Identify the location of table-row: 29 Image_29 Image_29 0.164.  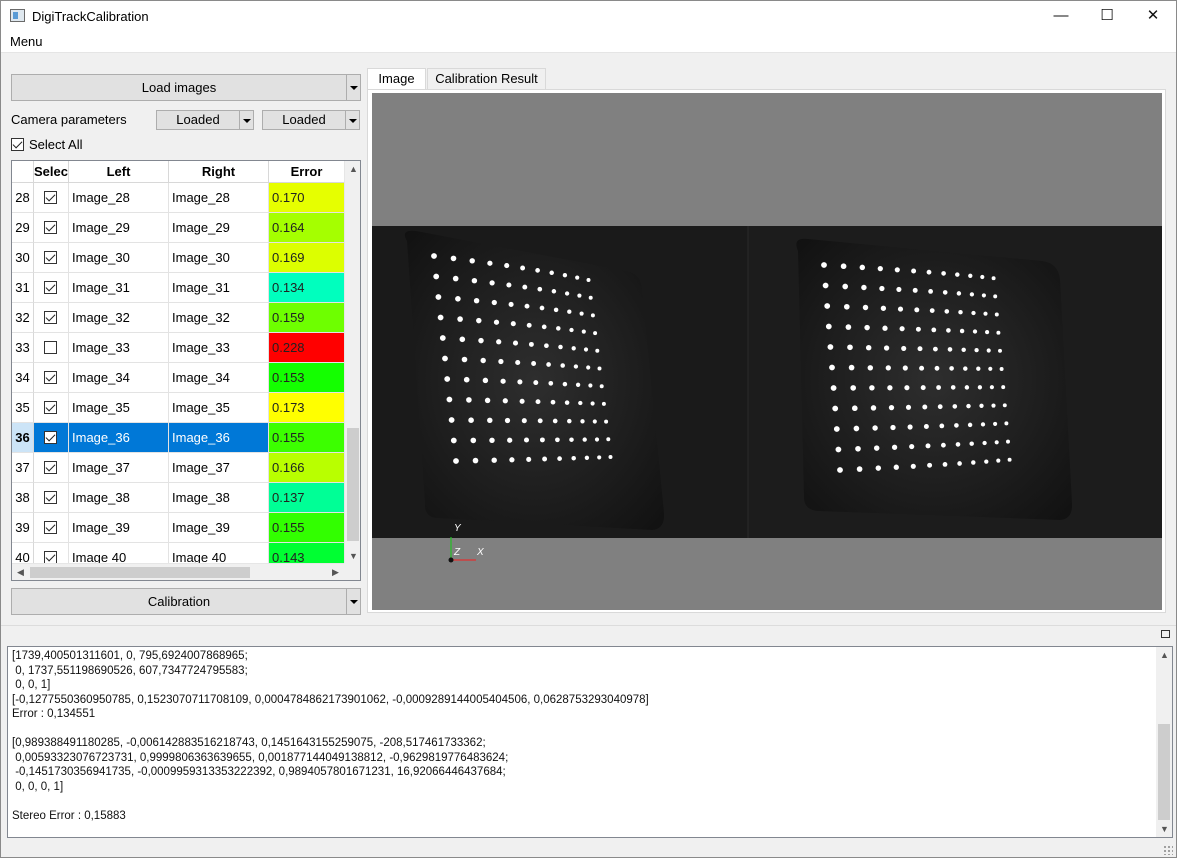
(178, 228).